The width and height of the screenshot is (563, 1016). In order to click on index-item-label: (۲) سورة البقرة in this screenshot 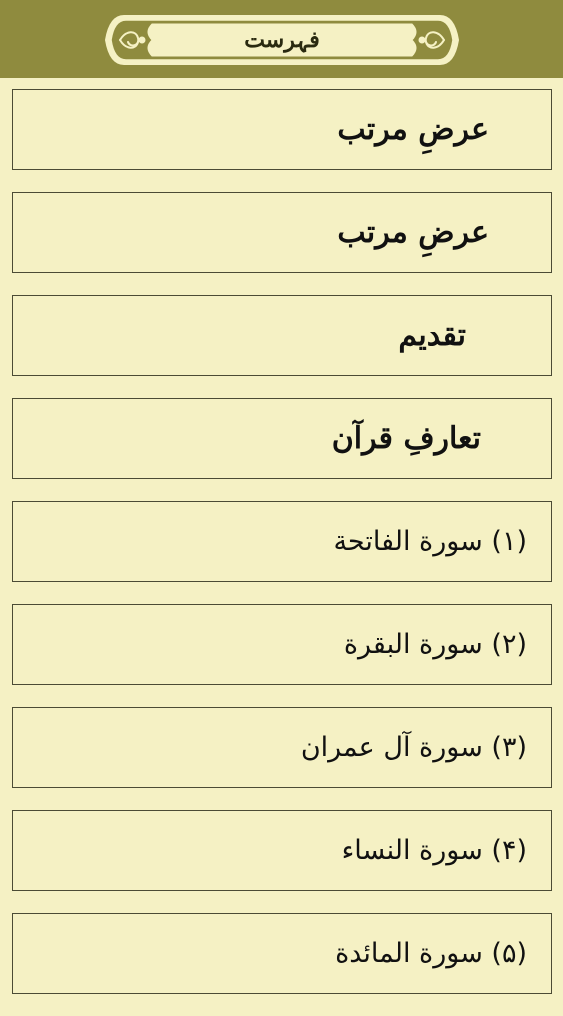, I will do `click(435, 644)`.